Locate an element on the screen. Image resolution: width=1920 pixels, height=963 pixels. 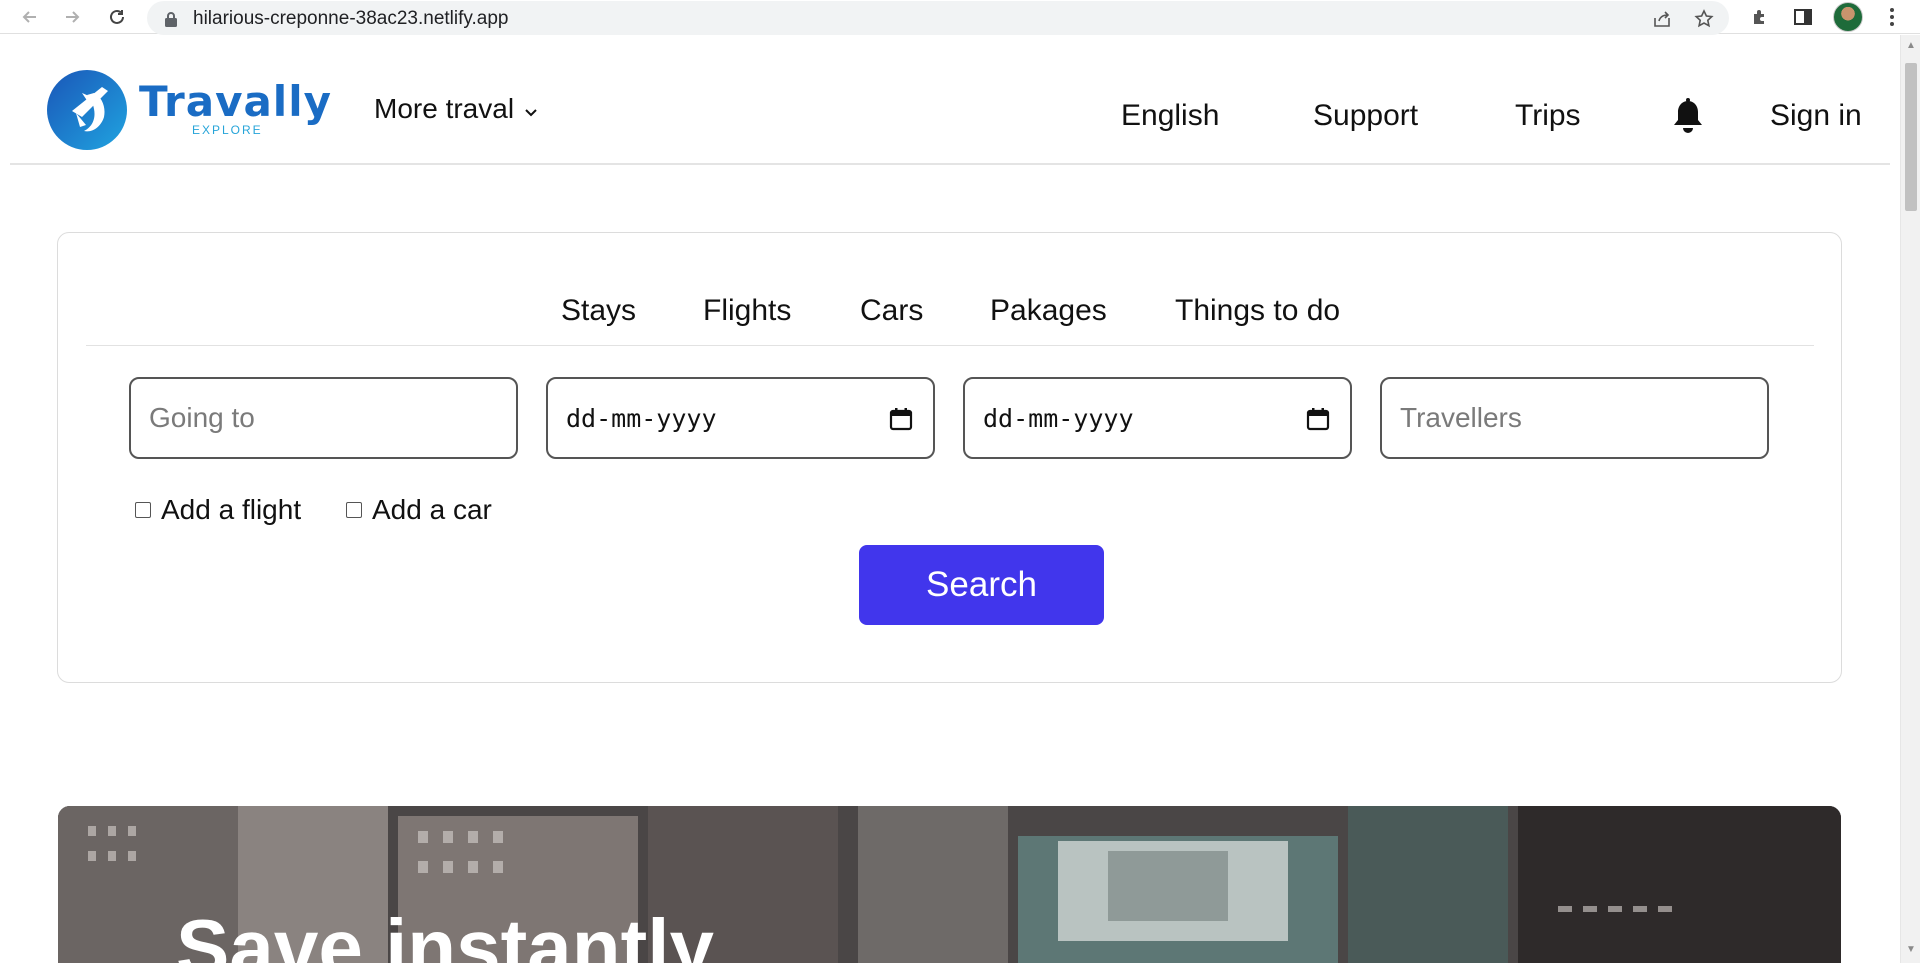
more-travel-label: More traval is located at coordinates (444, 108).